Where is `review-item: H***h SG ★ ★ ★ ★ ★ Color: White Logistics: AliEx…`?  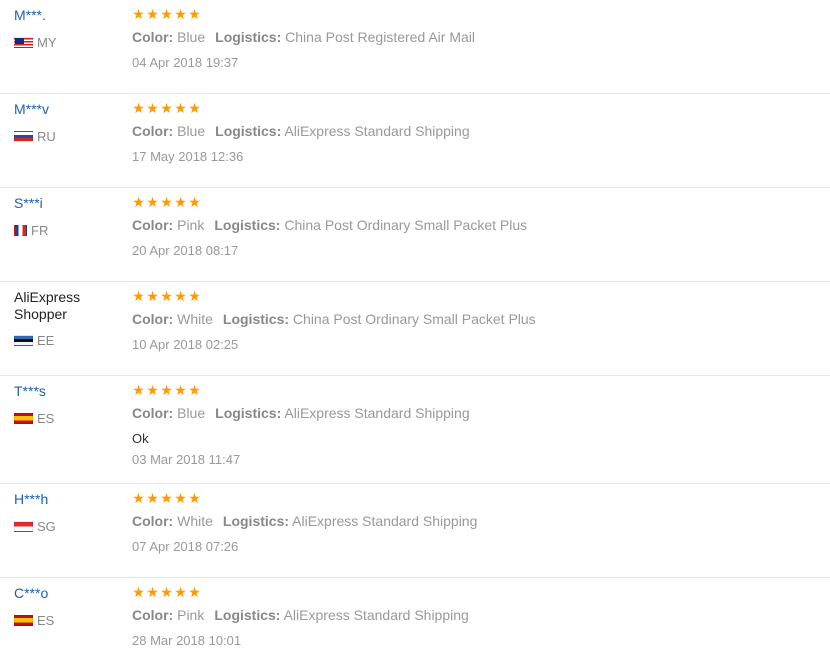 review-item: H***h SG ★ ★ ★ ★ ★ Color: White Logistics: AliEx… is located at coordinates (415, 531).